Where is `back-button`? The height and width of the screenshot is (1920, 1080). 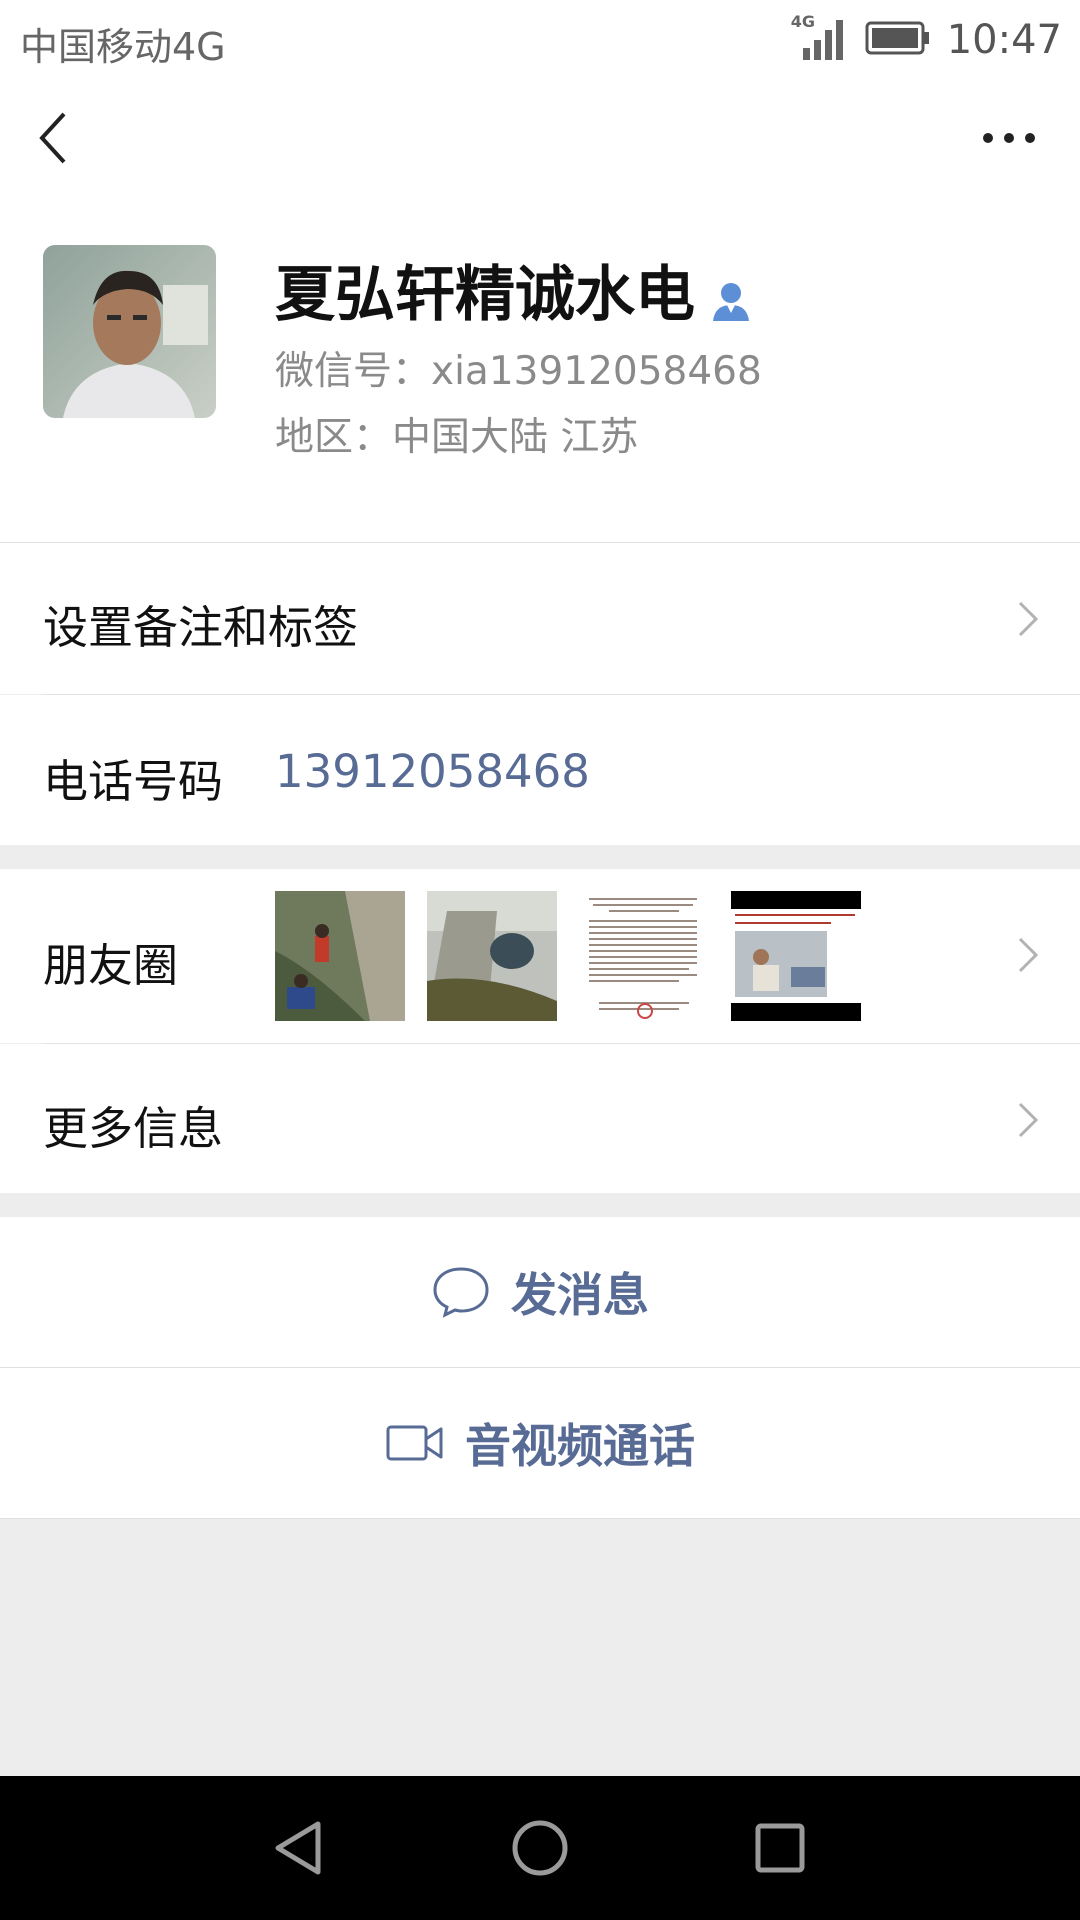 back-button is located at coordinates (54, 138).